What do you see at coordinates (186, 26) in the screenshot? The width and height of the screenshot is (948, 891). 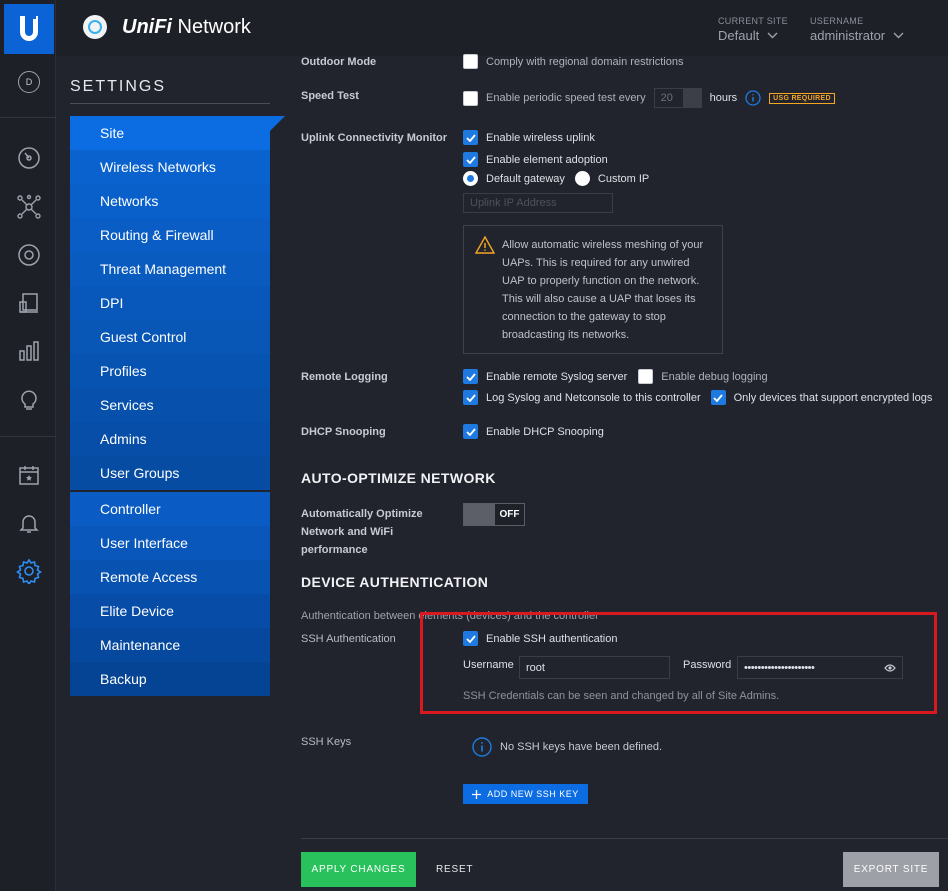 I see `brand-name: UniFi Network` at bounding box center [186, 26].